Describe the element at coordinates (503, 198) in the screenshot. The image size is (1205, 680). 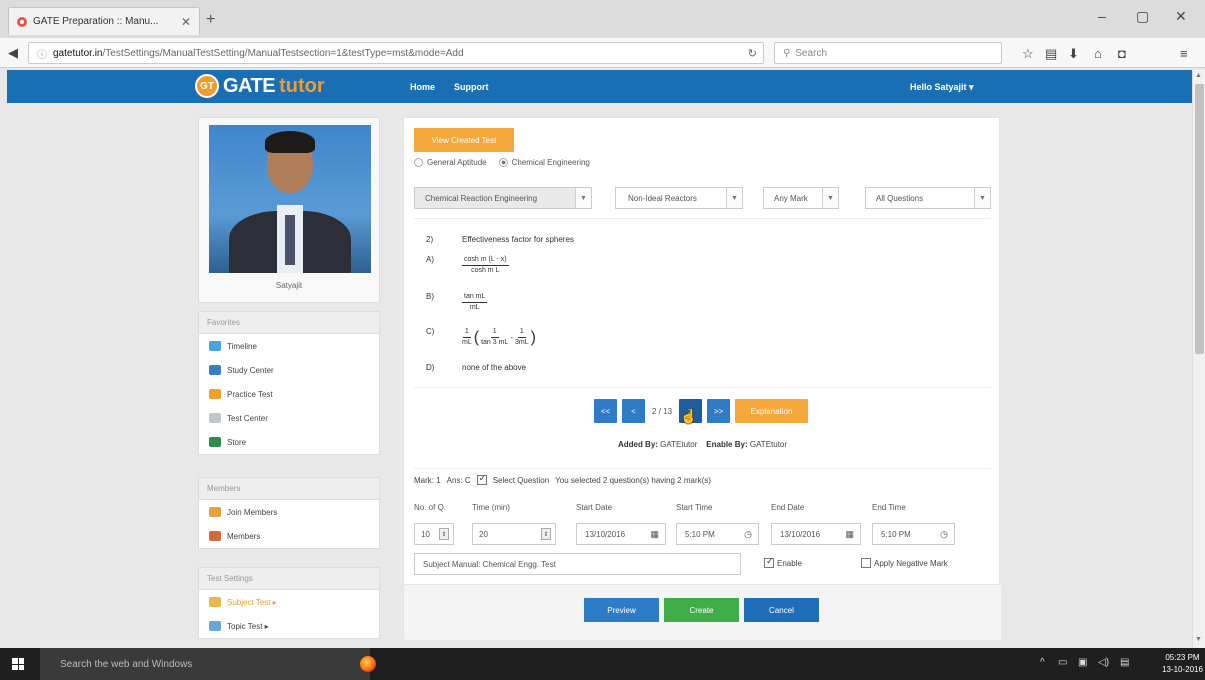
I see `subject-select: Chemical Reaction Engineering ▼` at that location.